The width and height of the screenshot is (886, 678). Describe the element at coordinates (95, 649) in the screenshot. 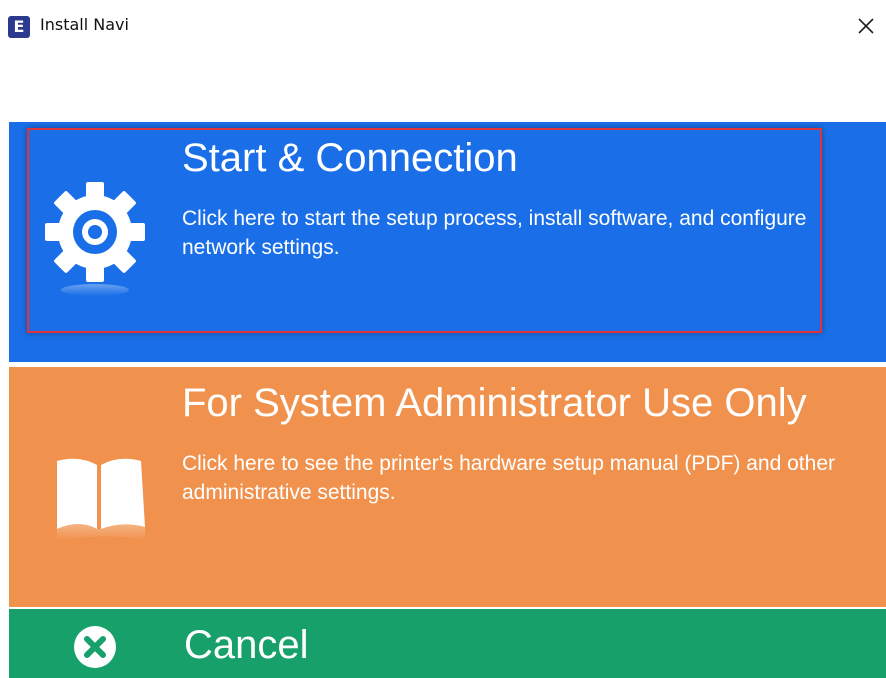

I see `cancel-icon` at that location.